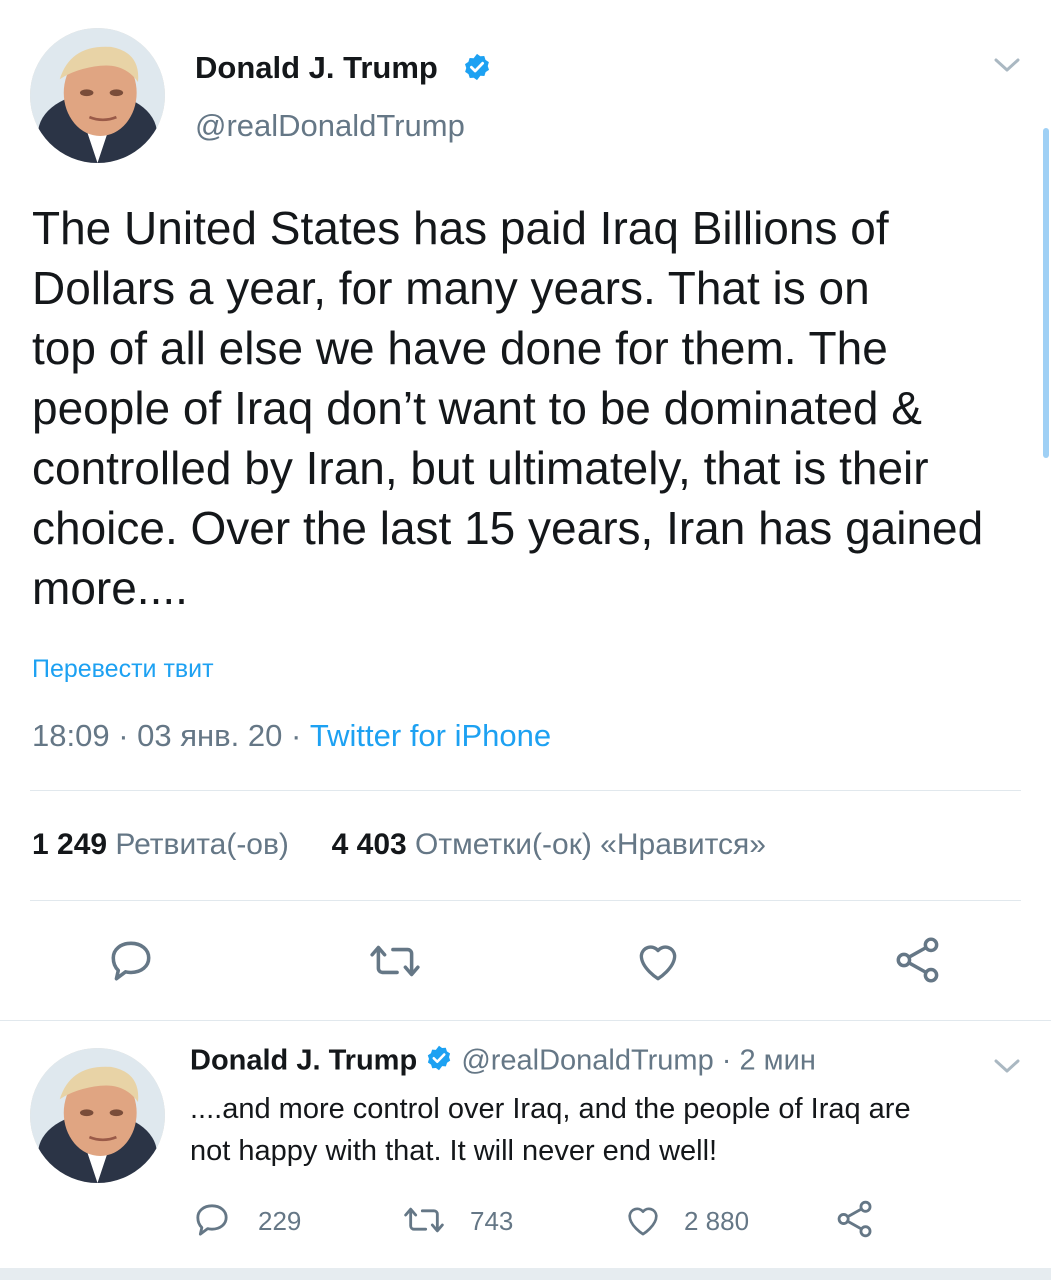 The image size is (1051, 1280). What do you see at coordinates (210, 735) in the screenshot?
I see `tweet-date: 03 янв. 20` at bounding box center [210, 735].